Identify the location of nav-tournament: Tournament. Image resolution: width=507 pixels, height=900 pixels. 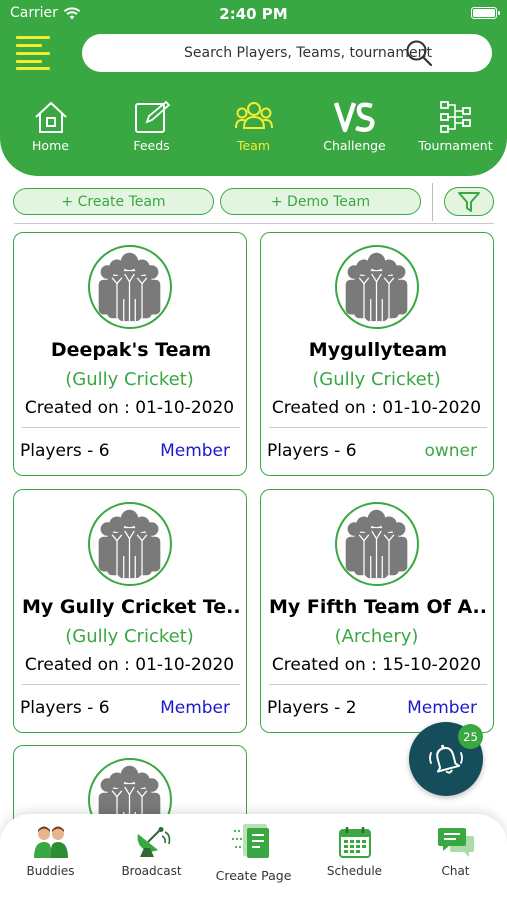
(455, 126).